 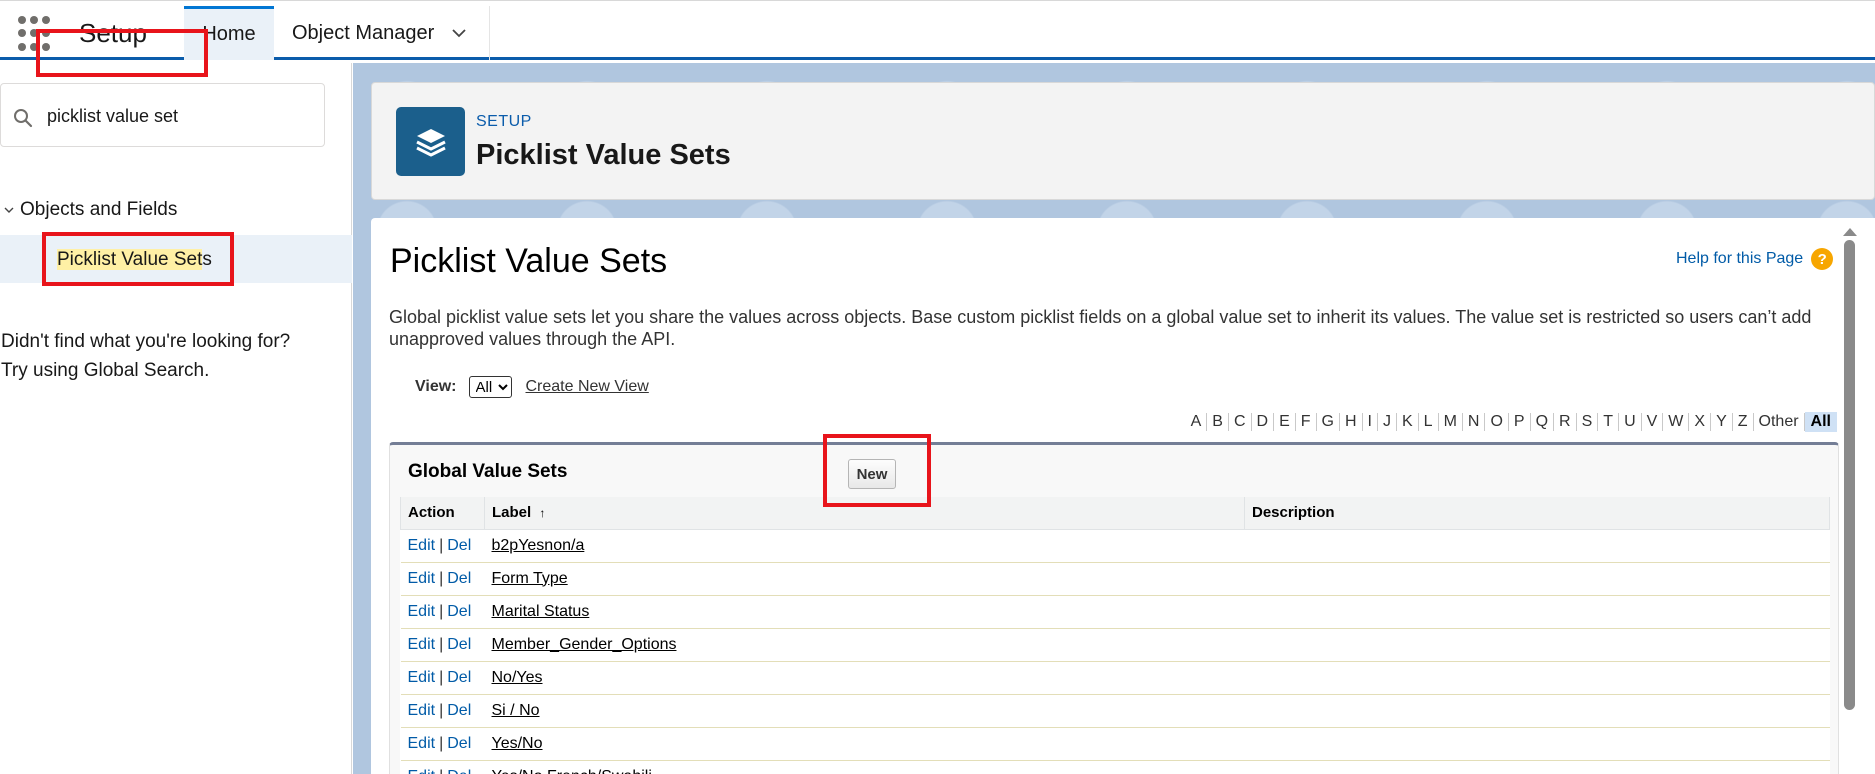 What do you see at coordinates (363, 32) in the screenshot?
I see `tab-object-manager-label: Object Manager` at bounding box center [363, 32].